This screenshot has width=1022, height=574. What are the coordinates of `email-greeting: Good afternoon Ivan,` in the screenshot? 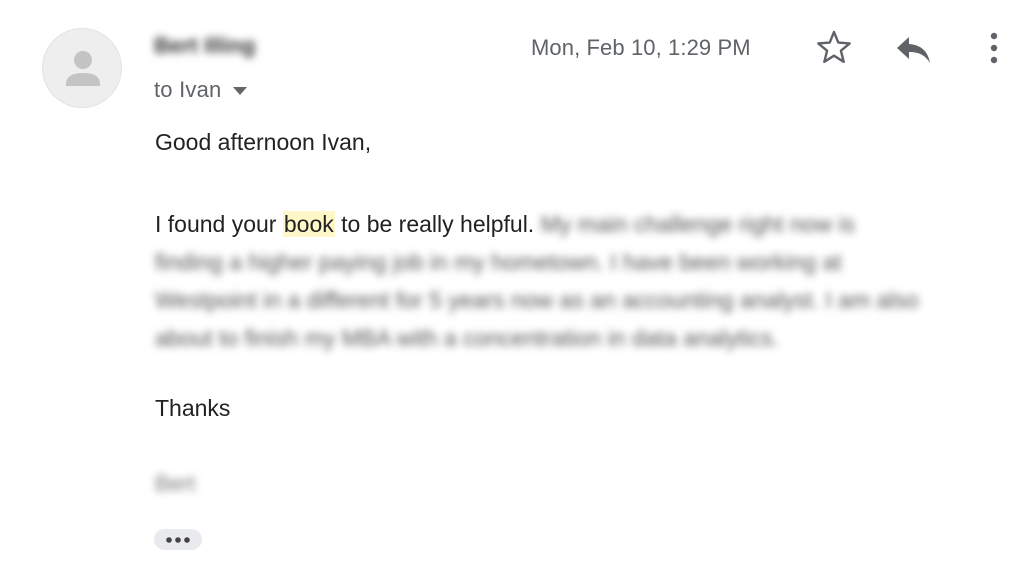 It's located at (263, 142).